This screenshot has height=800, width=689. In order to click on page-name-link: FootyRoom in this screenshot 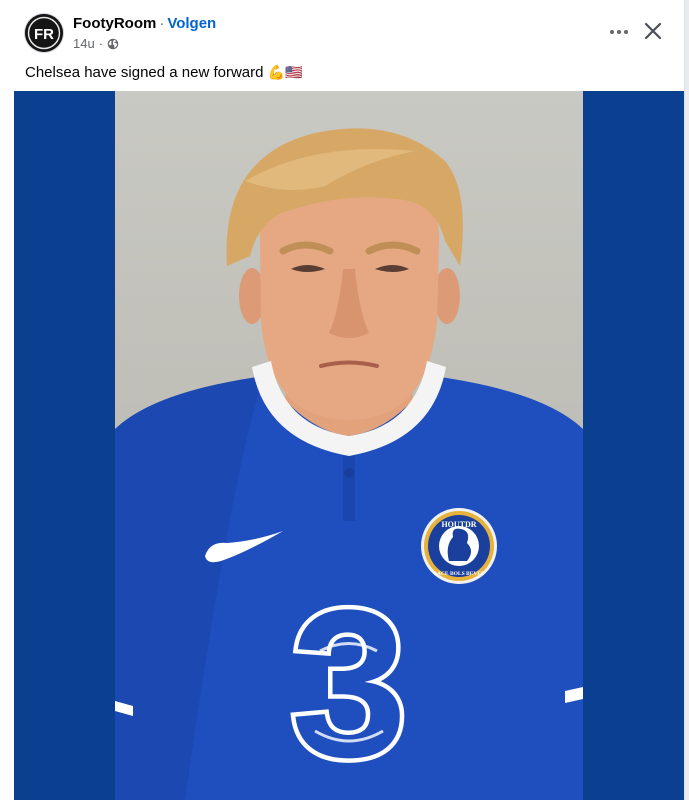, I will do `click(114, 23)`.